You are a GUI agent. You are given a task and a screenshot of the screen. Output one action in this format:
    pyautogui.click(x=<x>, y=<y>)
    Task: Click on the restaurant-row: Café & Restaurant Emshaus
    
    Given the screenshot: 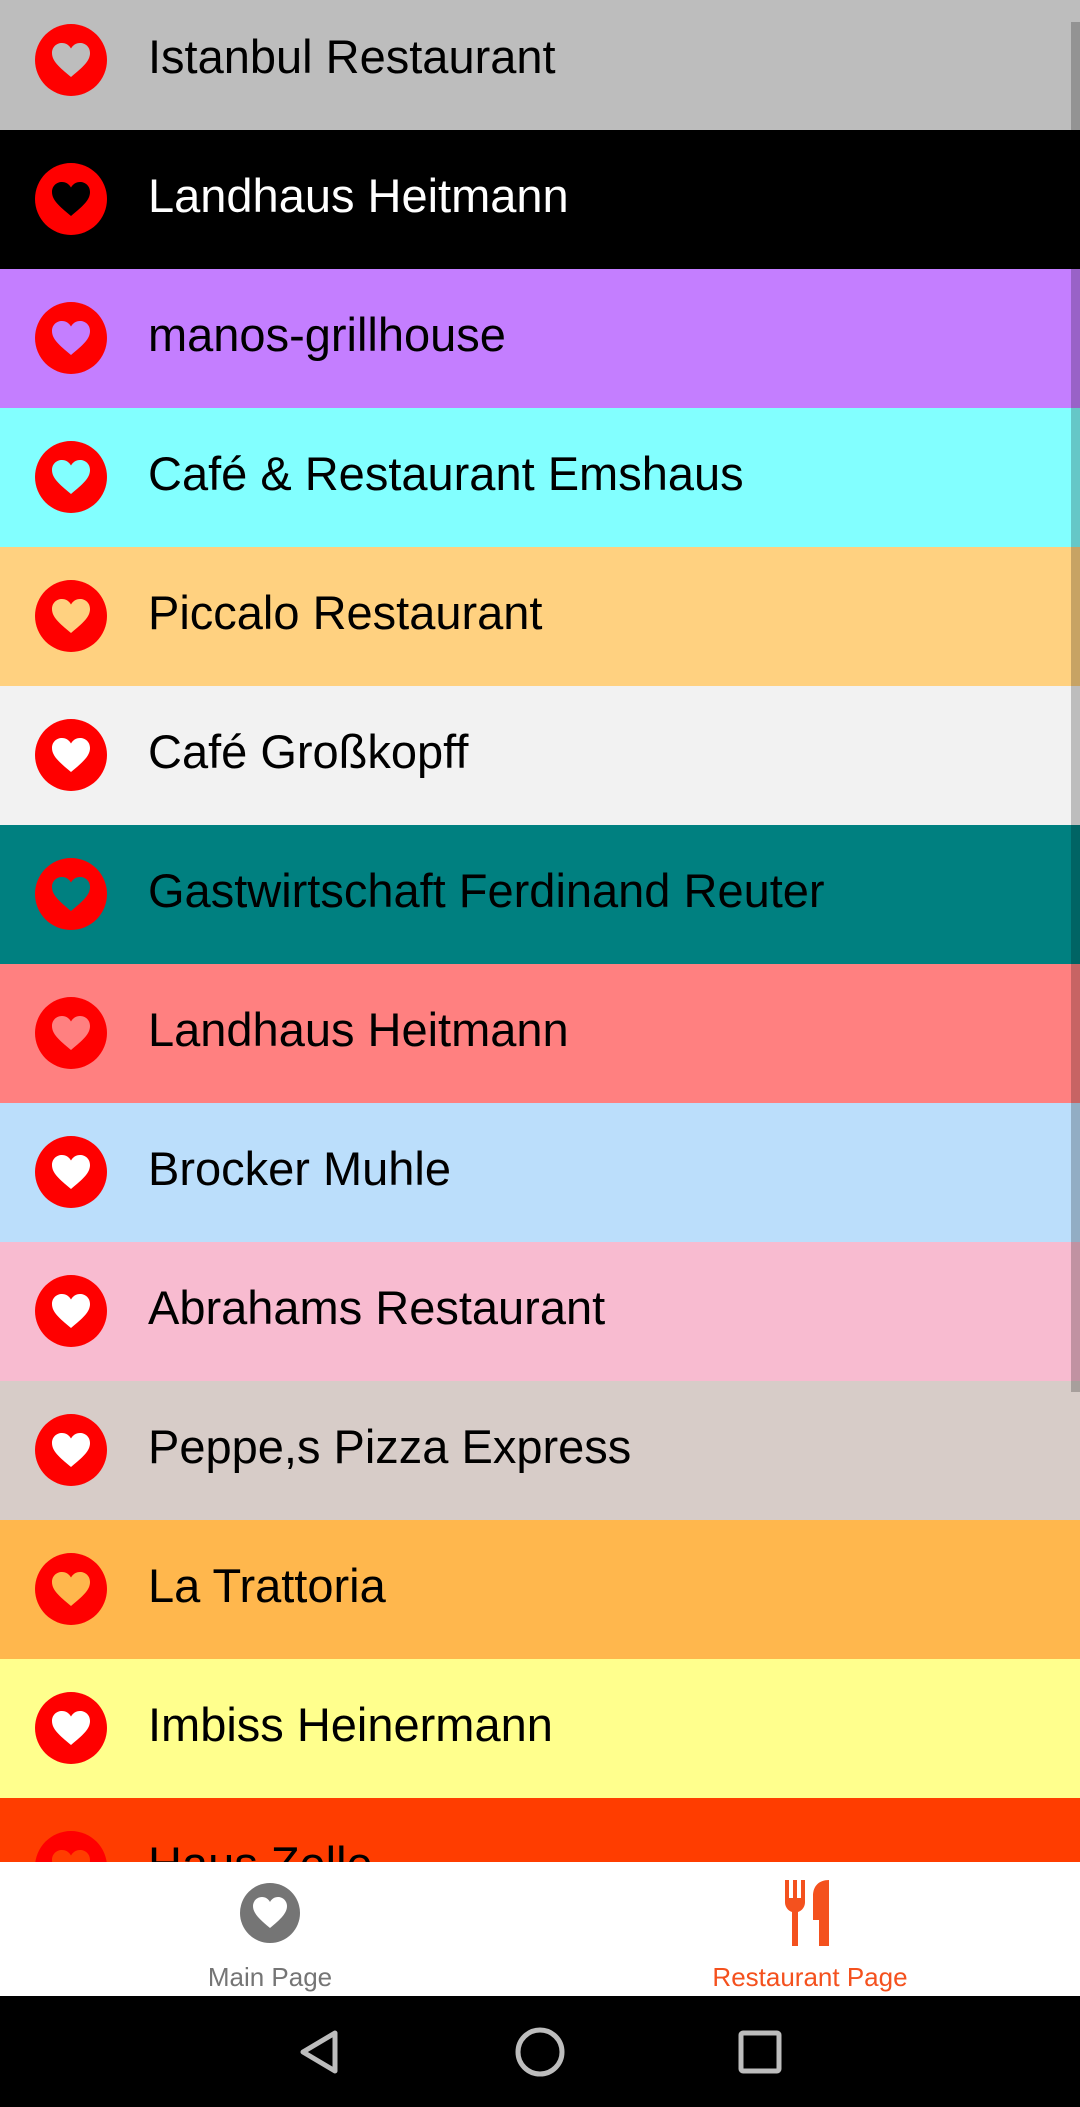 What is the action you would take?
    pyautogui.click(x=540, y=477)
    